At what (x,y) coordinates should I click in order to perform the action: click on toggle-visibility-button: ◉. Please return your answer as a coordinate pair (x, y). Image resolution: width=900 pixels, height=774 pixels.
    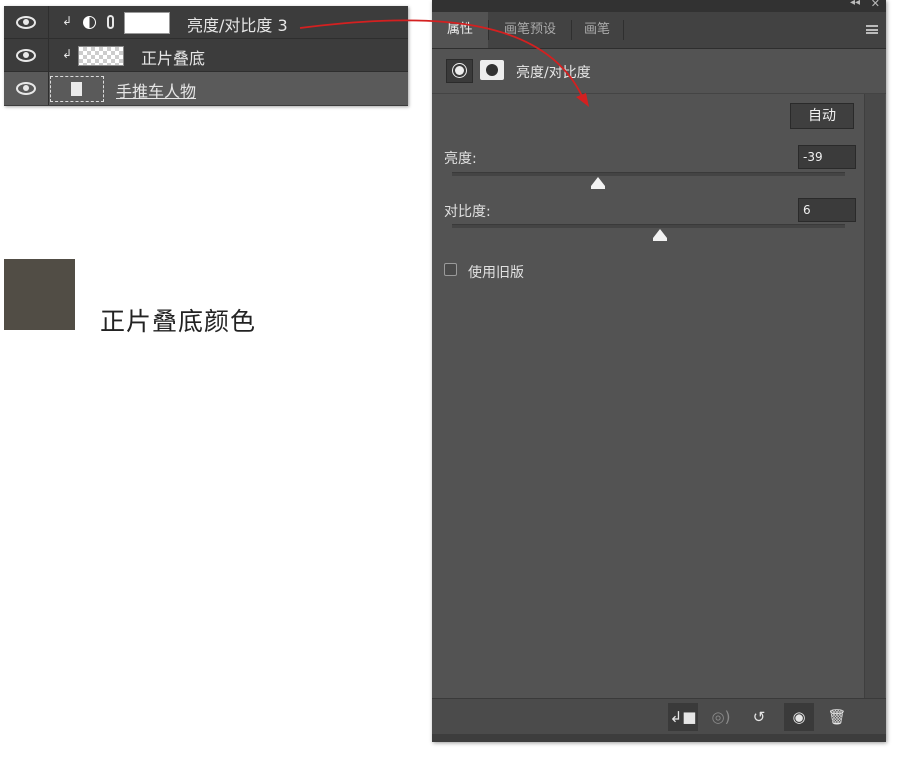
    Looking at the image, I should click on (799, 717).